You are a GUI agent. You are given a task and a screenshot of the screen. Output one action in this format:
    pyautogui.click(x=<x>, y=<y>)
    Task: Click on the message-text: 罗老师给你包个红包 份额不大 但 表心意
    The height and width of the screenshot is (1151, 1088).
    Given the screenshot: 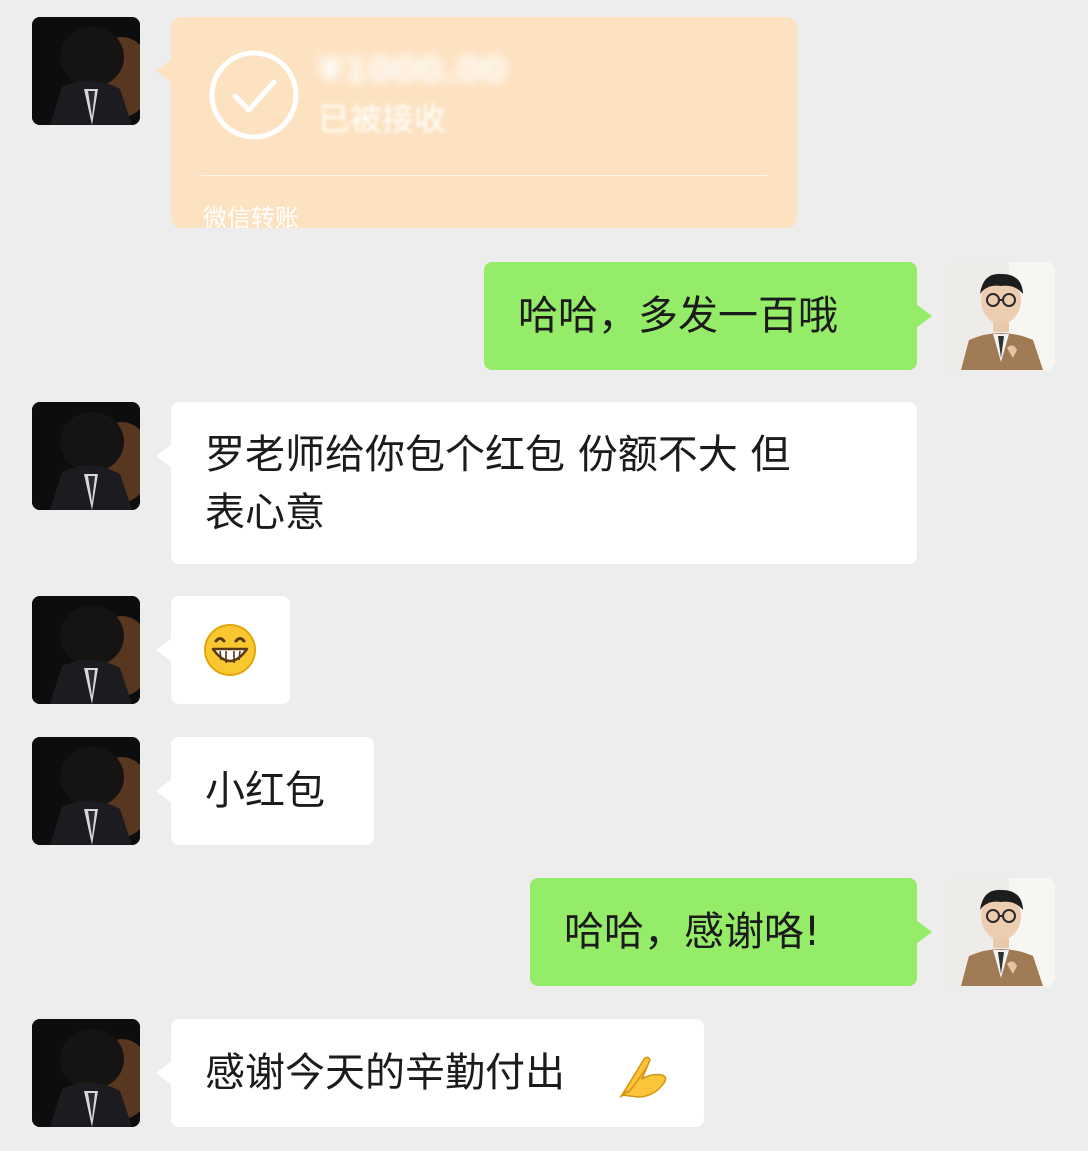 What is the action you would take?
    pyautogui.click(x=498, y=484)
    